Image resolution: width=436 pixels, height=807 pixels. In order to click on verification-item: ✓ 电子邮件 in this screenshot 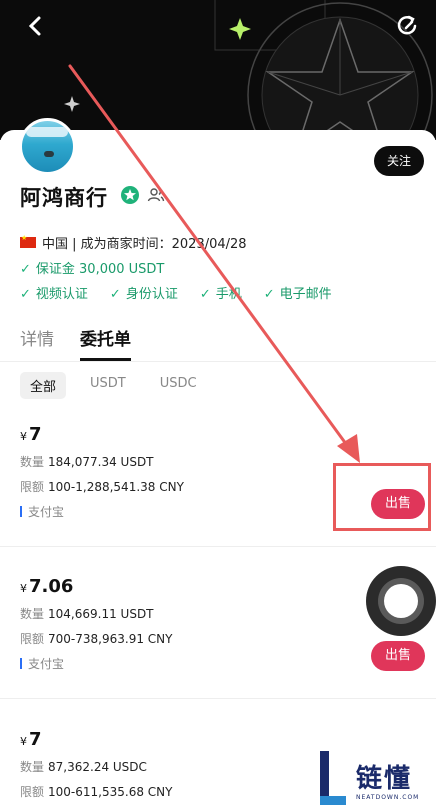, I will do `click(297, 294)`.